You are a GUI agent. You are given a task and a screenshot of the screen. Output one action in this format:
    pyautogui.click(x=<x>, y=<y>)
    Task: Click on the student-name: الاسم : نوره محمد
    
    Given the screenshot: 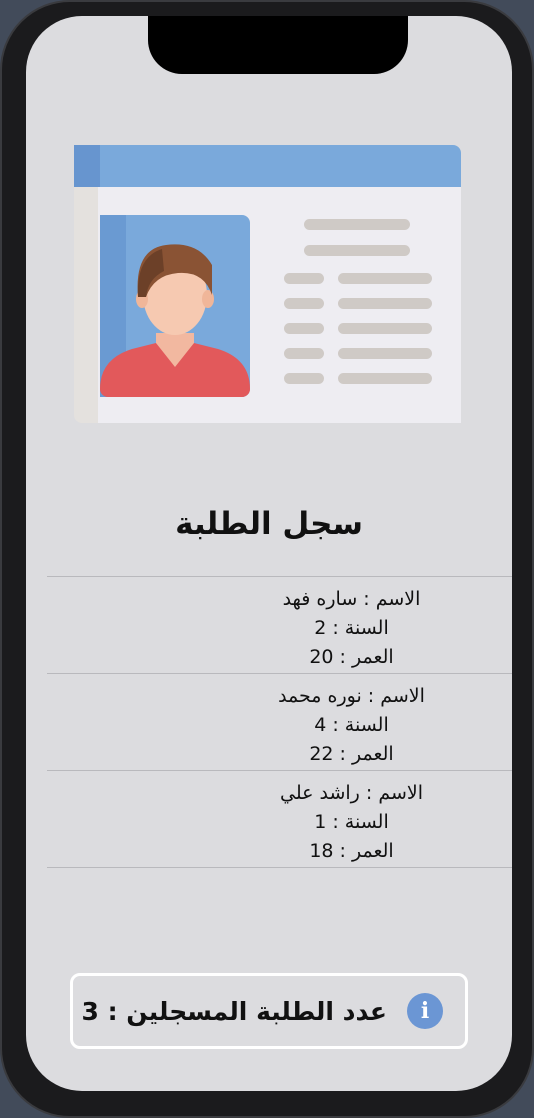 What is the action you would take?
    pyautogui.click(x=351, y=696)
    